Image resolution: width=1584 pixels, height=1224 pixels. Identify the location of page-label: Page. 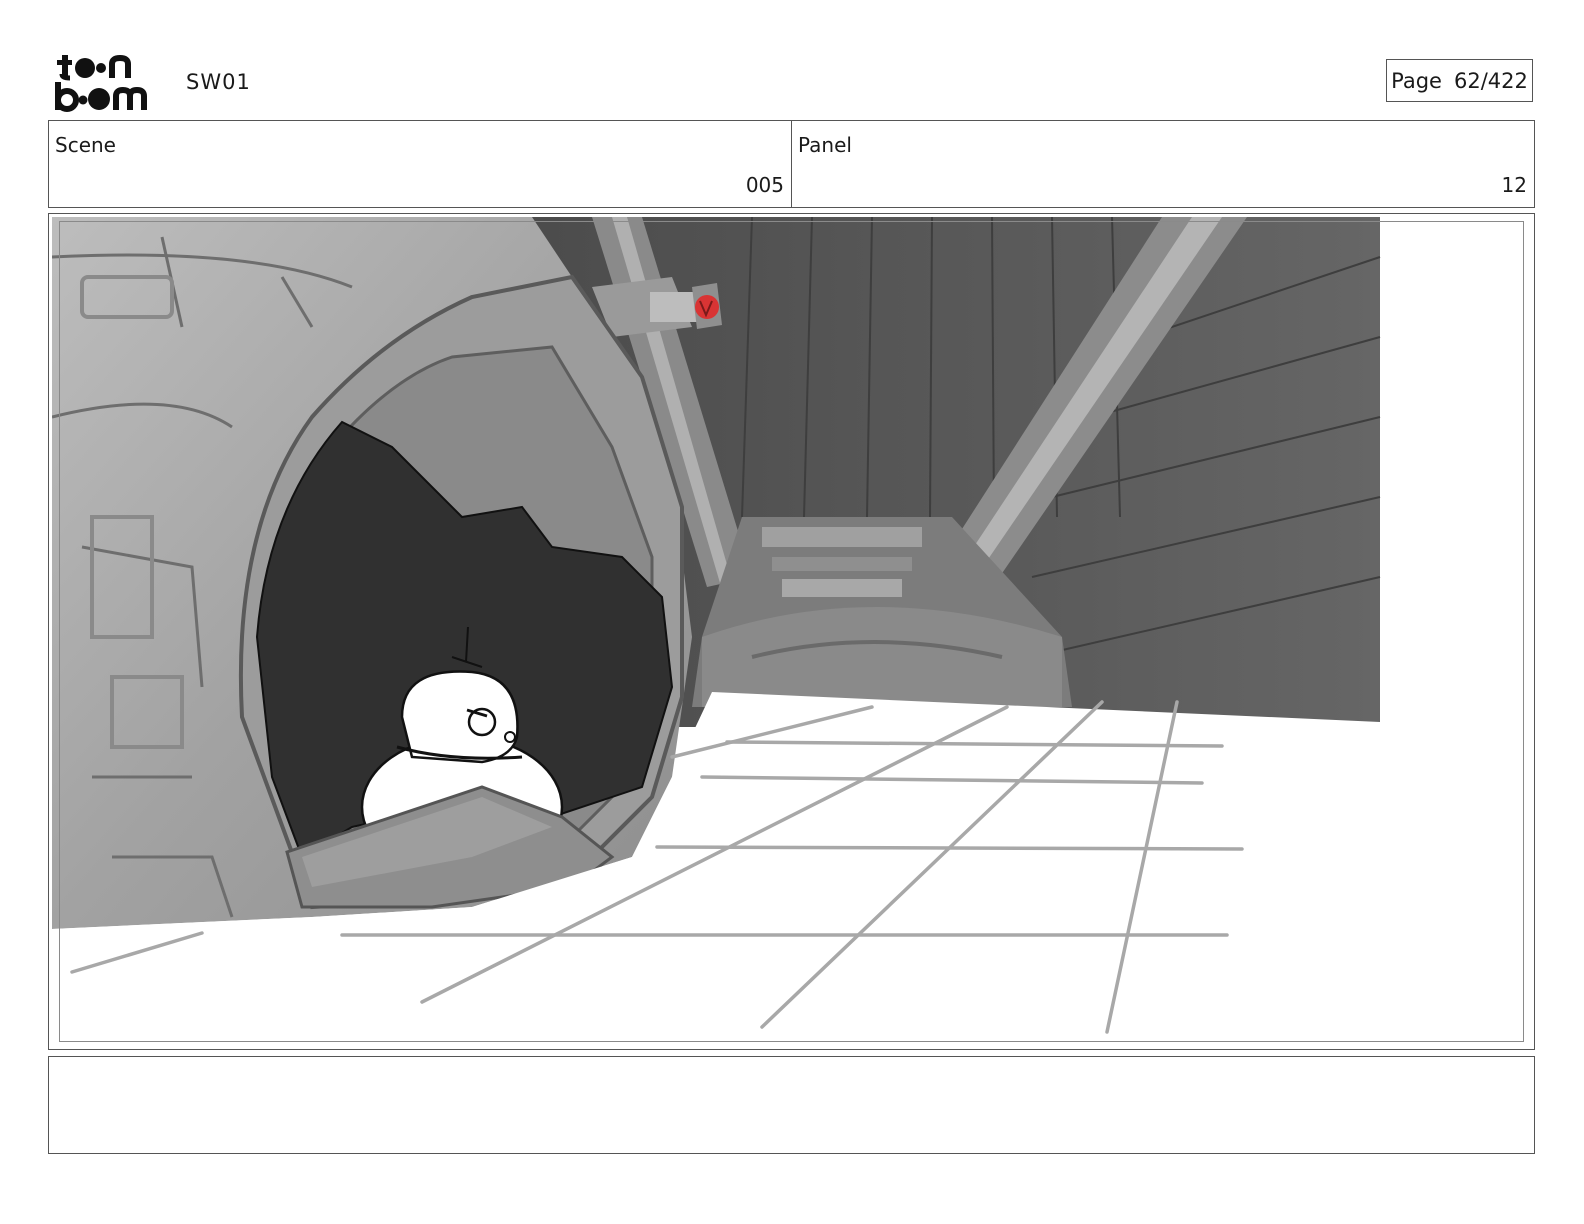
(1416, 80).